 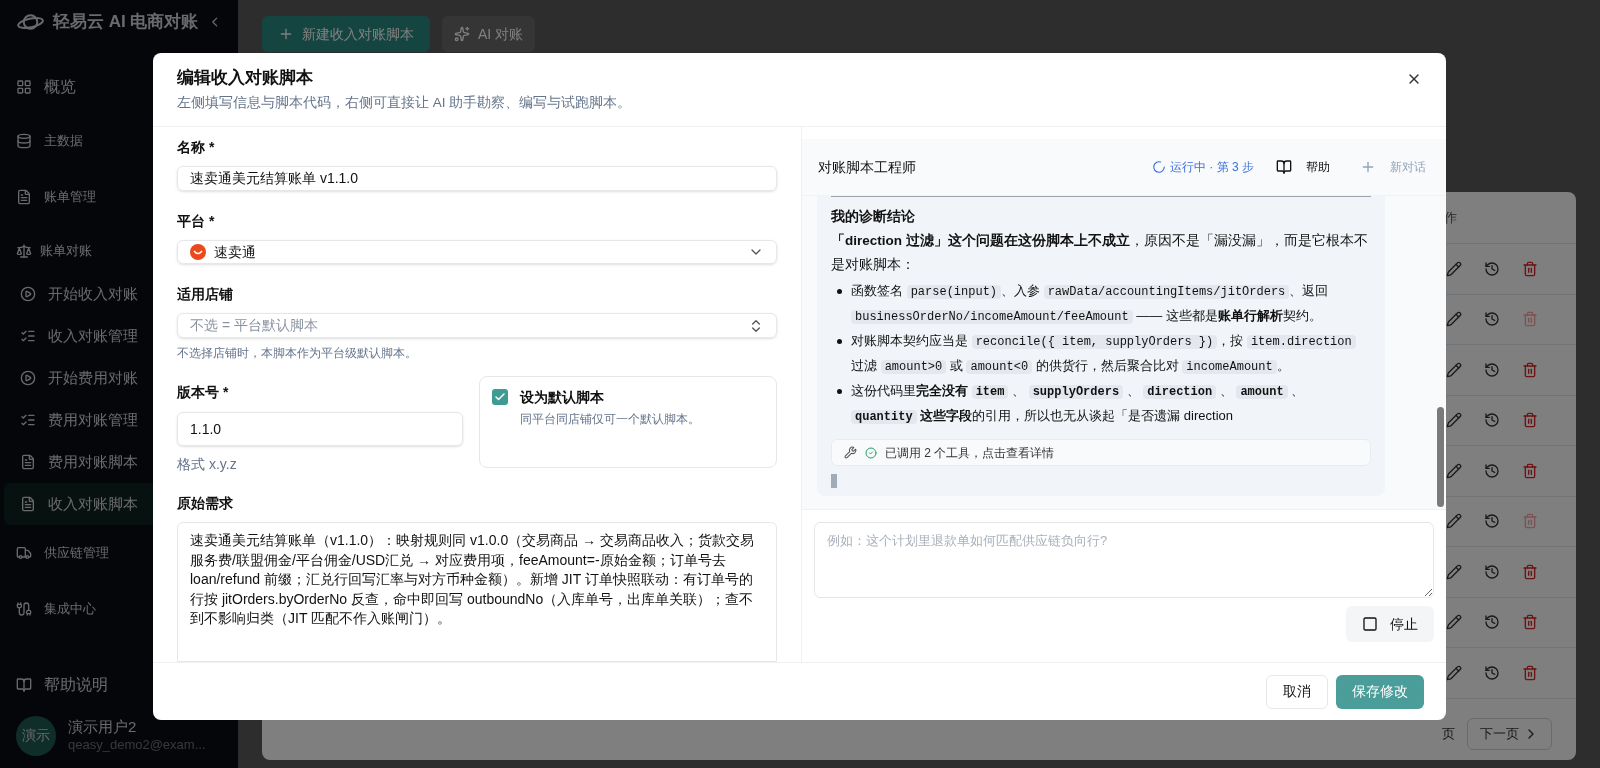 What do you see at coordinates (1212, 167) in the screenshot?
I see `run-status: 运行中 · 第 3 步` at bounding box center [1212, 167].